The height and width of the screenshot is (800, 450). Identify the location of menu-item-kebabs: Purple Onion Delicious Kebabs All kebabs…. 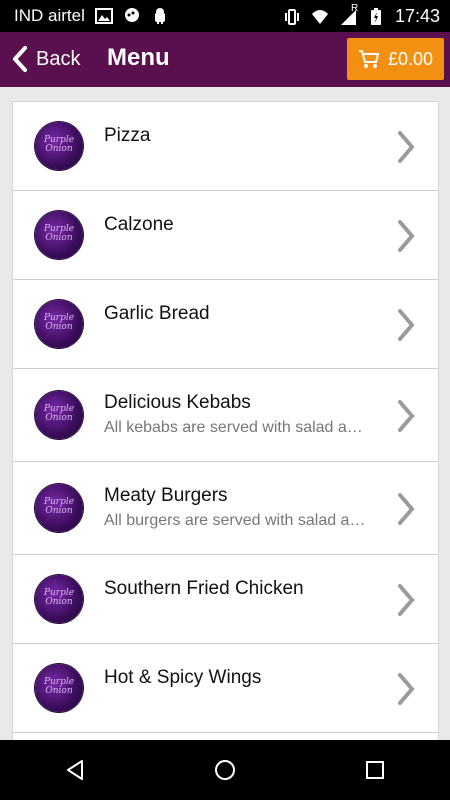
(225, 415).